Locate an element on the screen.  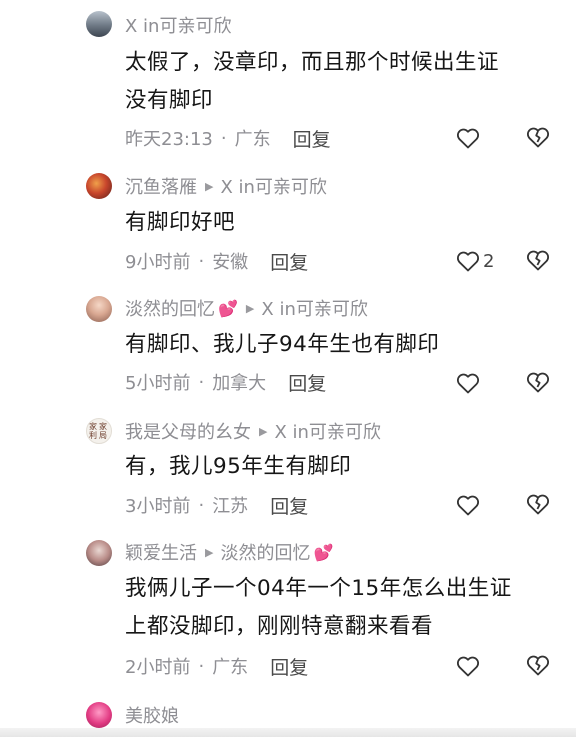
comment-location: 江苏 is located at coordinates (230, 506).